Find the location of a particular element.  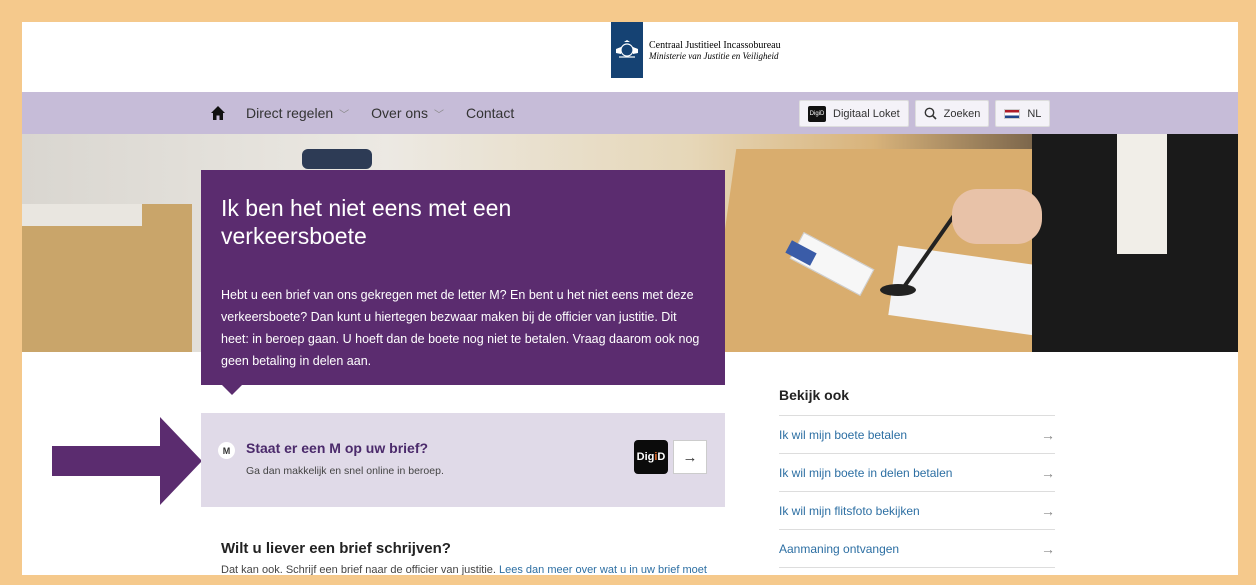

see-also-item-label: Aanmaning ontvangen is located at coordinates (839, 548).